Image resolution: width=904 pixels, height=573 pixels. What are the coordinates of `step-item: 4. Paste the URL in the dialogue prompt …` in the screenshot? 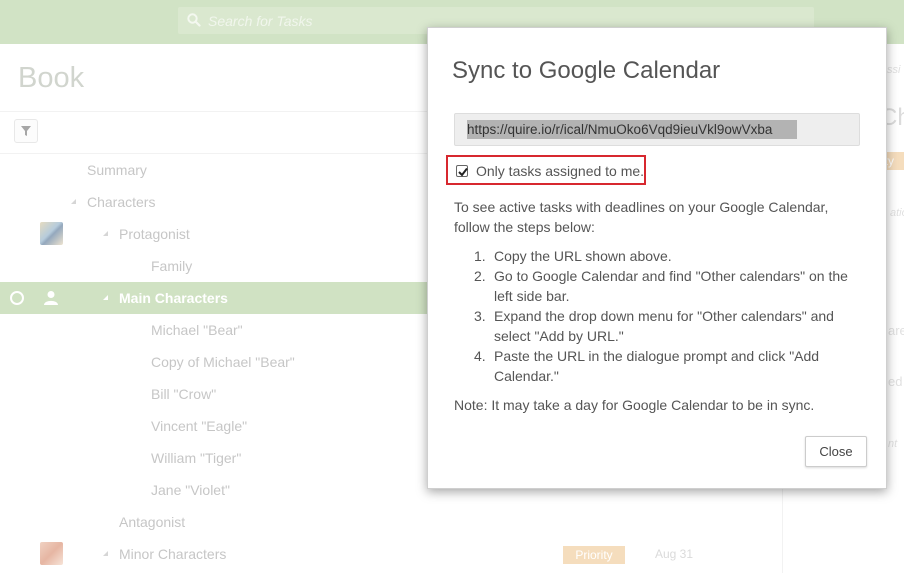 It's located at (669, 366).